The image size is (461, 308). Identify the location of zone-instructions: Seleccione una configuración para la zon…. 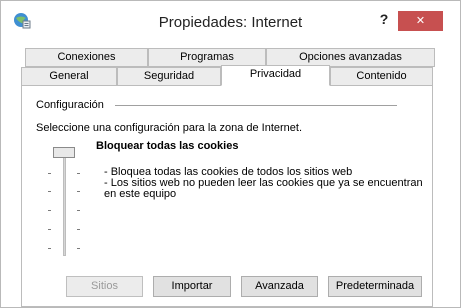
(169, 128).